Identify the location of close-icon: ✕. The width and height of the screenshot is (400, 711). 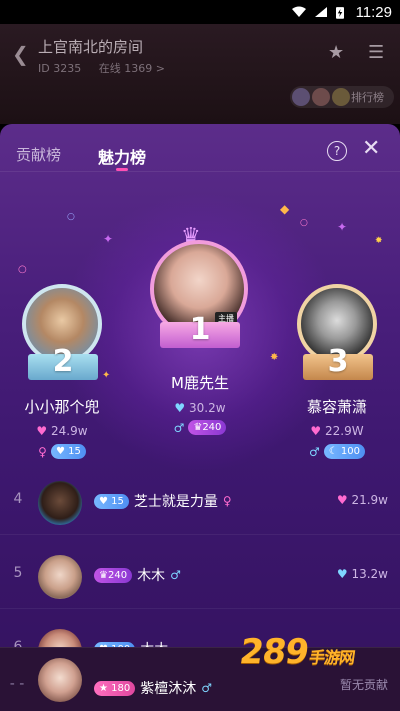
(371, 148).